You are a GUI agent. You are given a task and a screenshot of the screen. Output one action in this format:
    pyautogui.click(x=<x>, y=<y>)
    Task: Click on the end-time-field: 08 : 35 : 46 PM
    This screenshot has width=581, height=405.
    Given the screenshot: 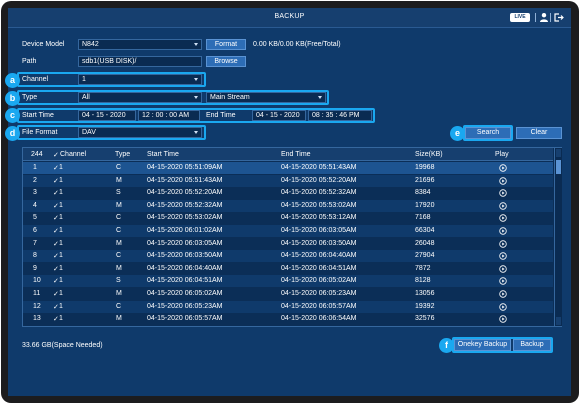 What is the action you would take?
    pyautogui.click(x=340, y=115)
    